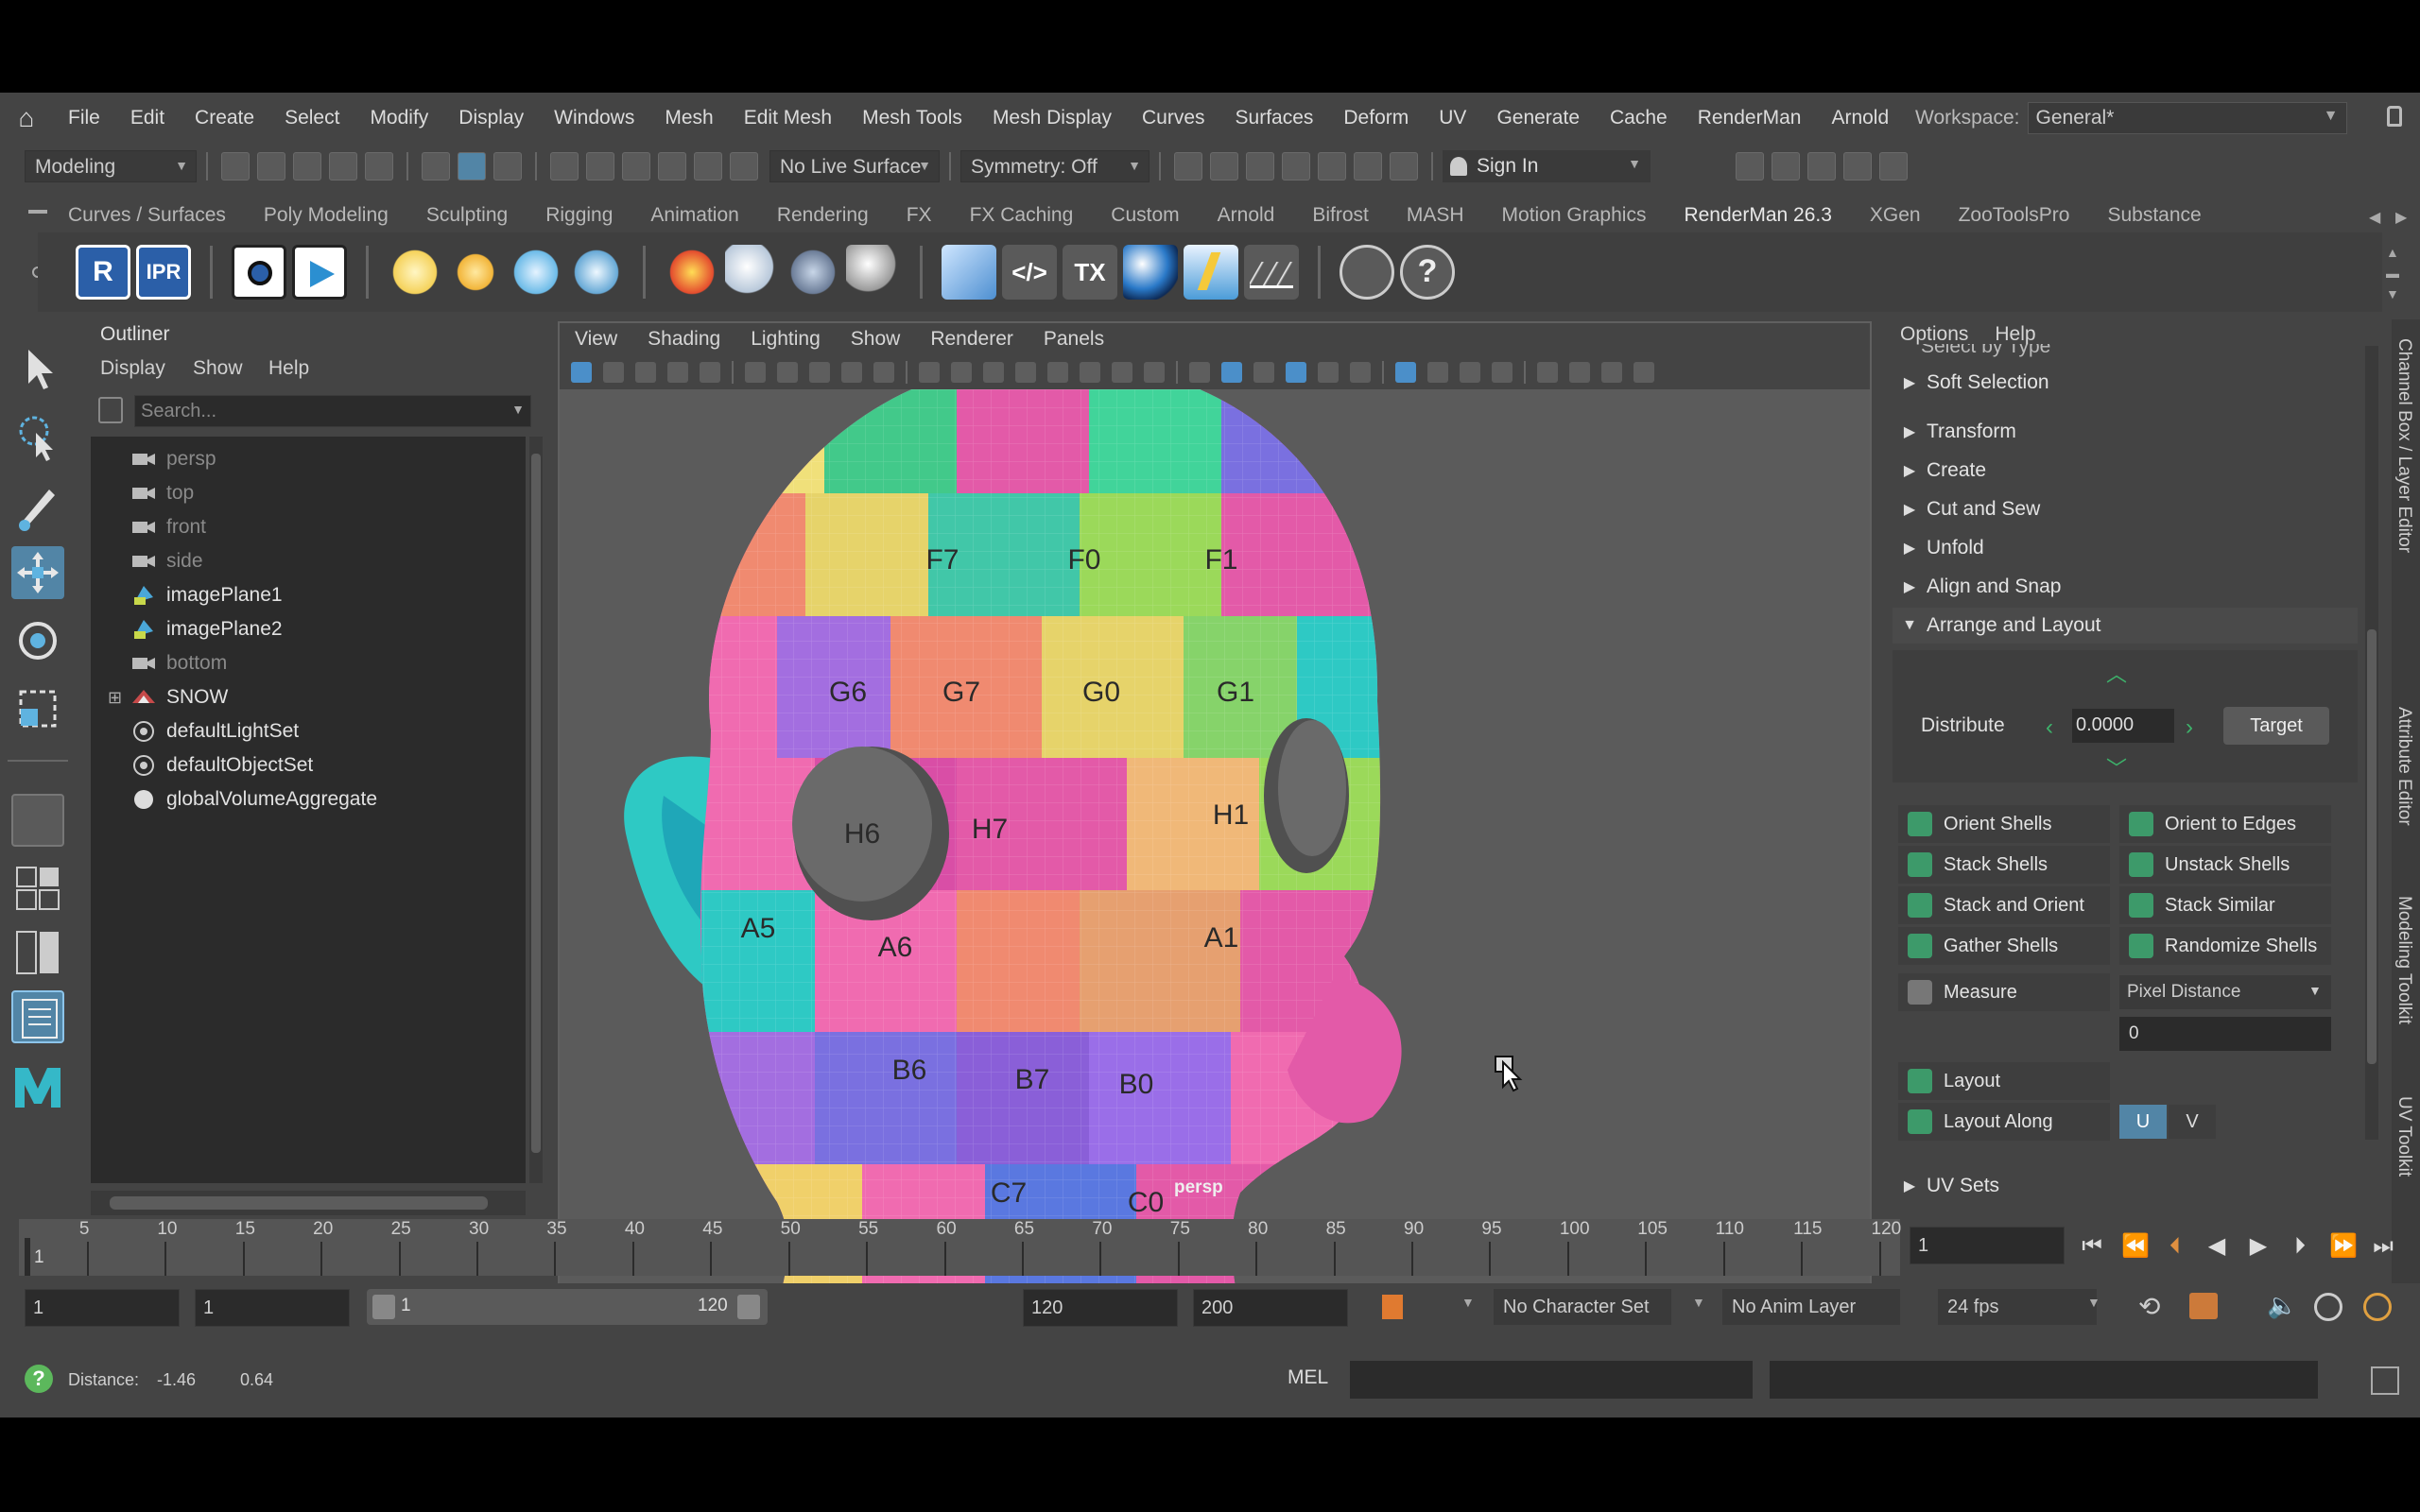 The image size is (2420, 1512). I want to click on human-ik-icon, so click(1786, 166).